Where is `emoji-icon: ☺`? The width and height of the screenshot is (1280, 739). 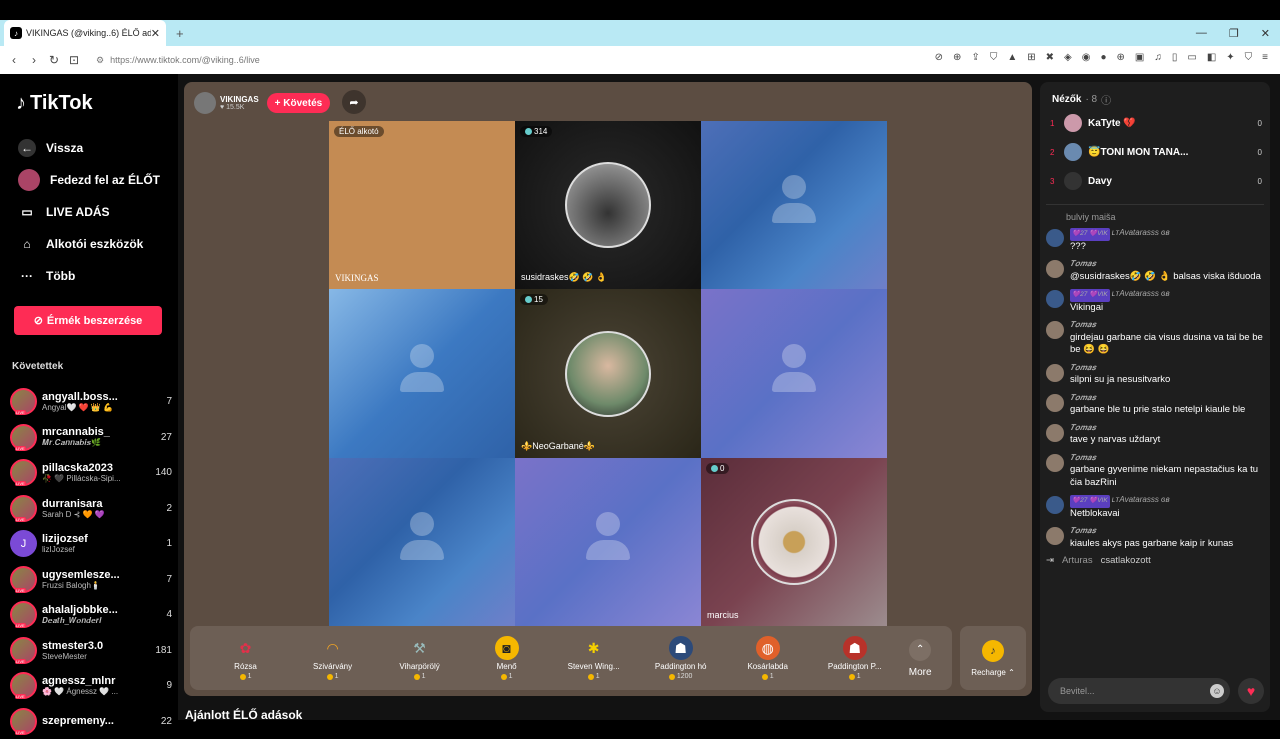 emoji-icon: ☺ is located at coordinates (1217, 691).